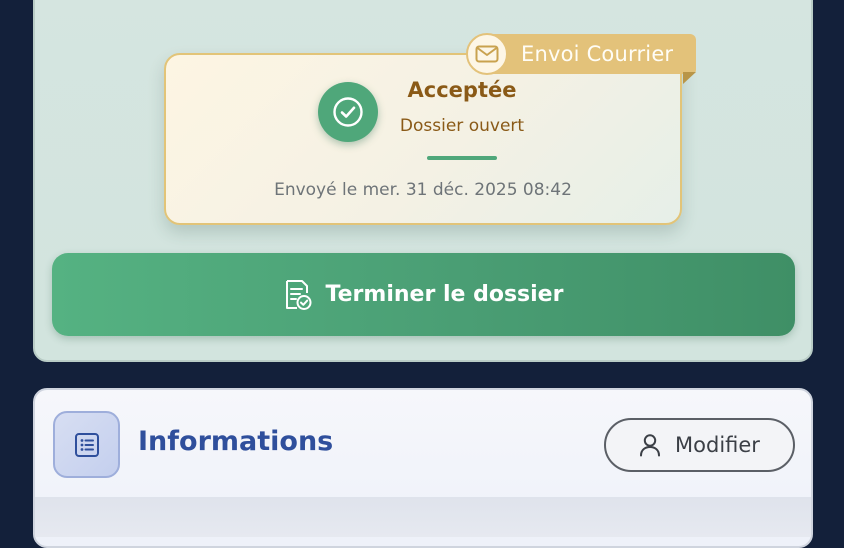 Image resolution: width=844 pixels, height=548 pixels. Describe the element at coordinates (462, 126) in the screenshot. I see `status-subtitle: Dossier ouvert` at that location.